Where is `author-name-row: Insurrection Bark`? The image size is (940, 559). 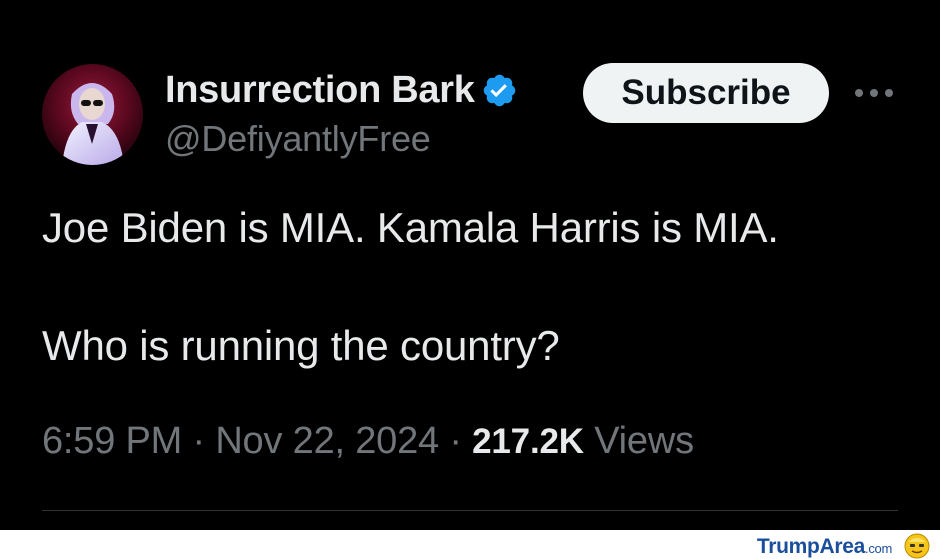
author-name-row: Insurrection Bark is located at coordinates (341, 90).